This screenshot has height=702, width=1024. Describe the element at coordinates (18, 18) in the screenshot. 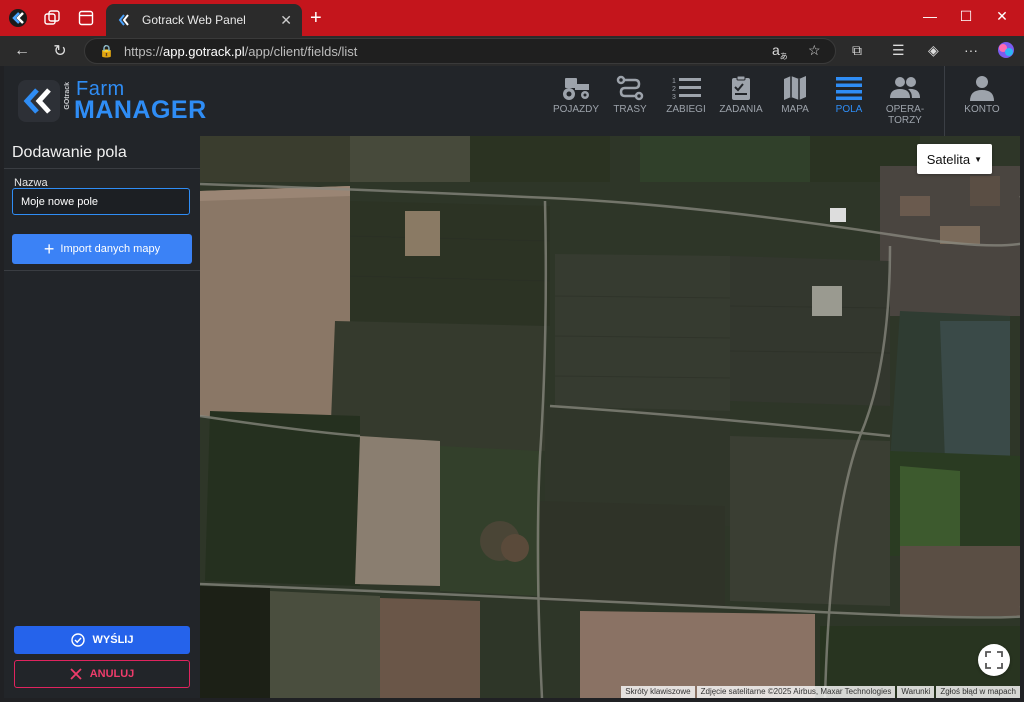

I see `browser-profile-icon` at that location.